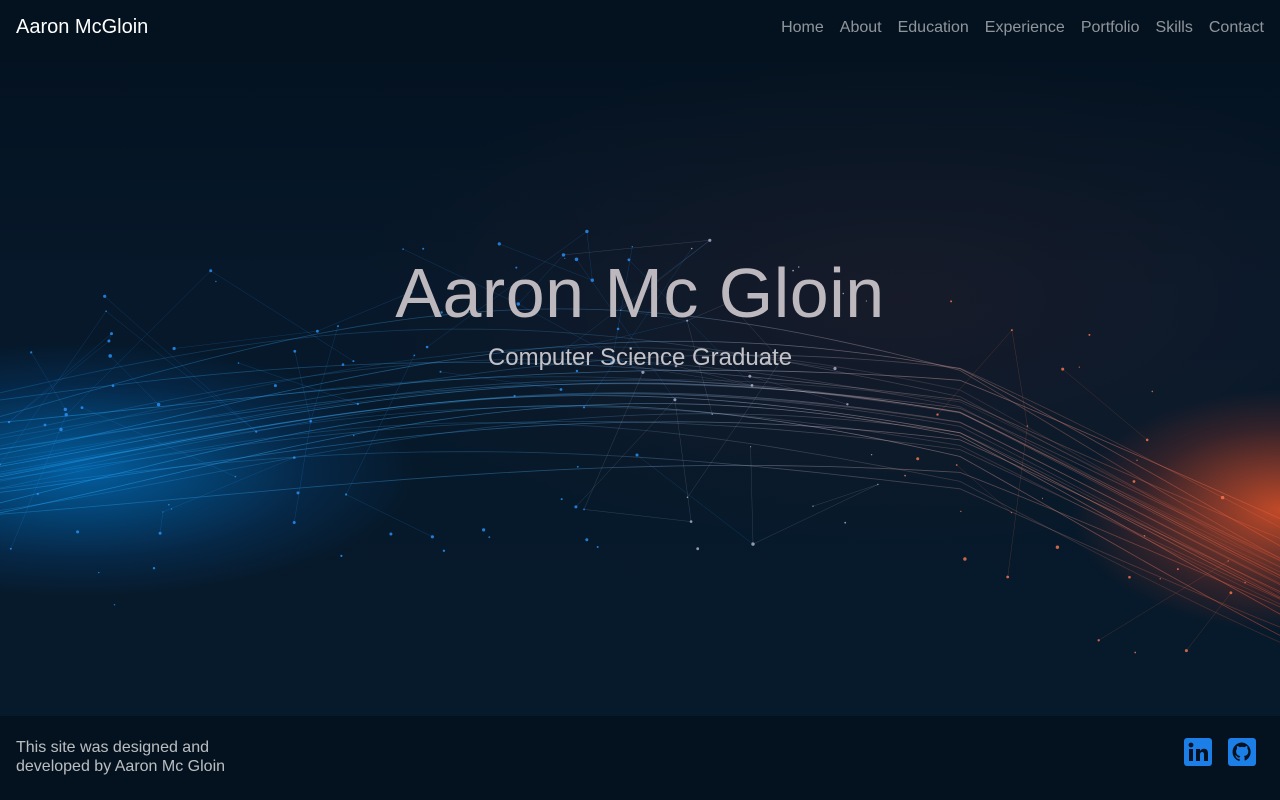  I want to click on github-link, so click(1242, 752).